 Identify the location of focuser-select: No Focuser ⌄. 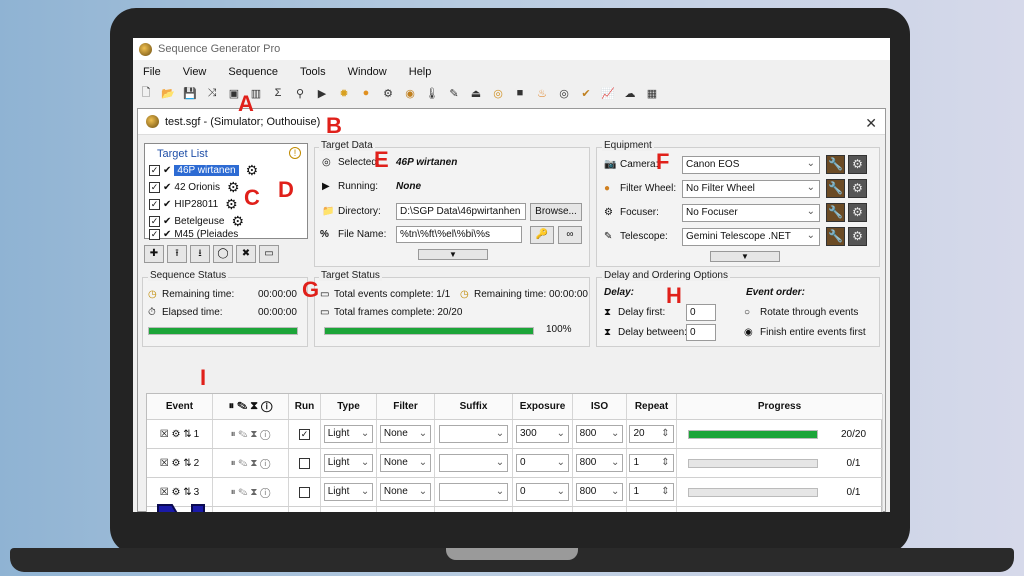
(751, 213).